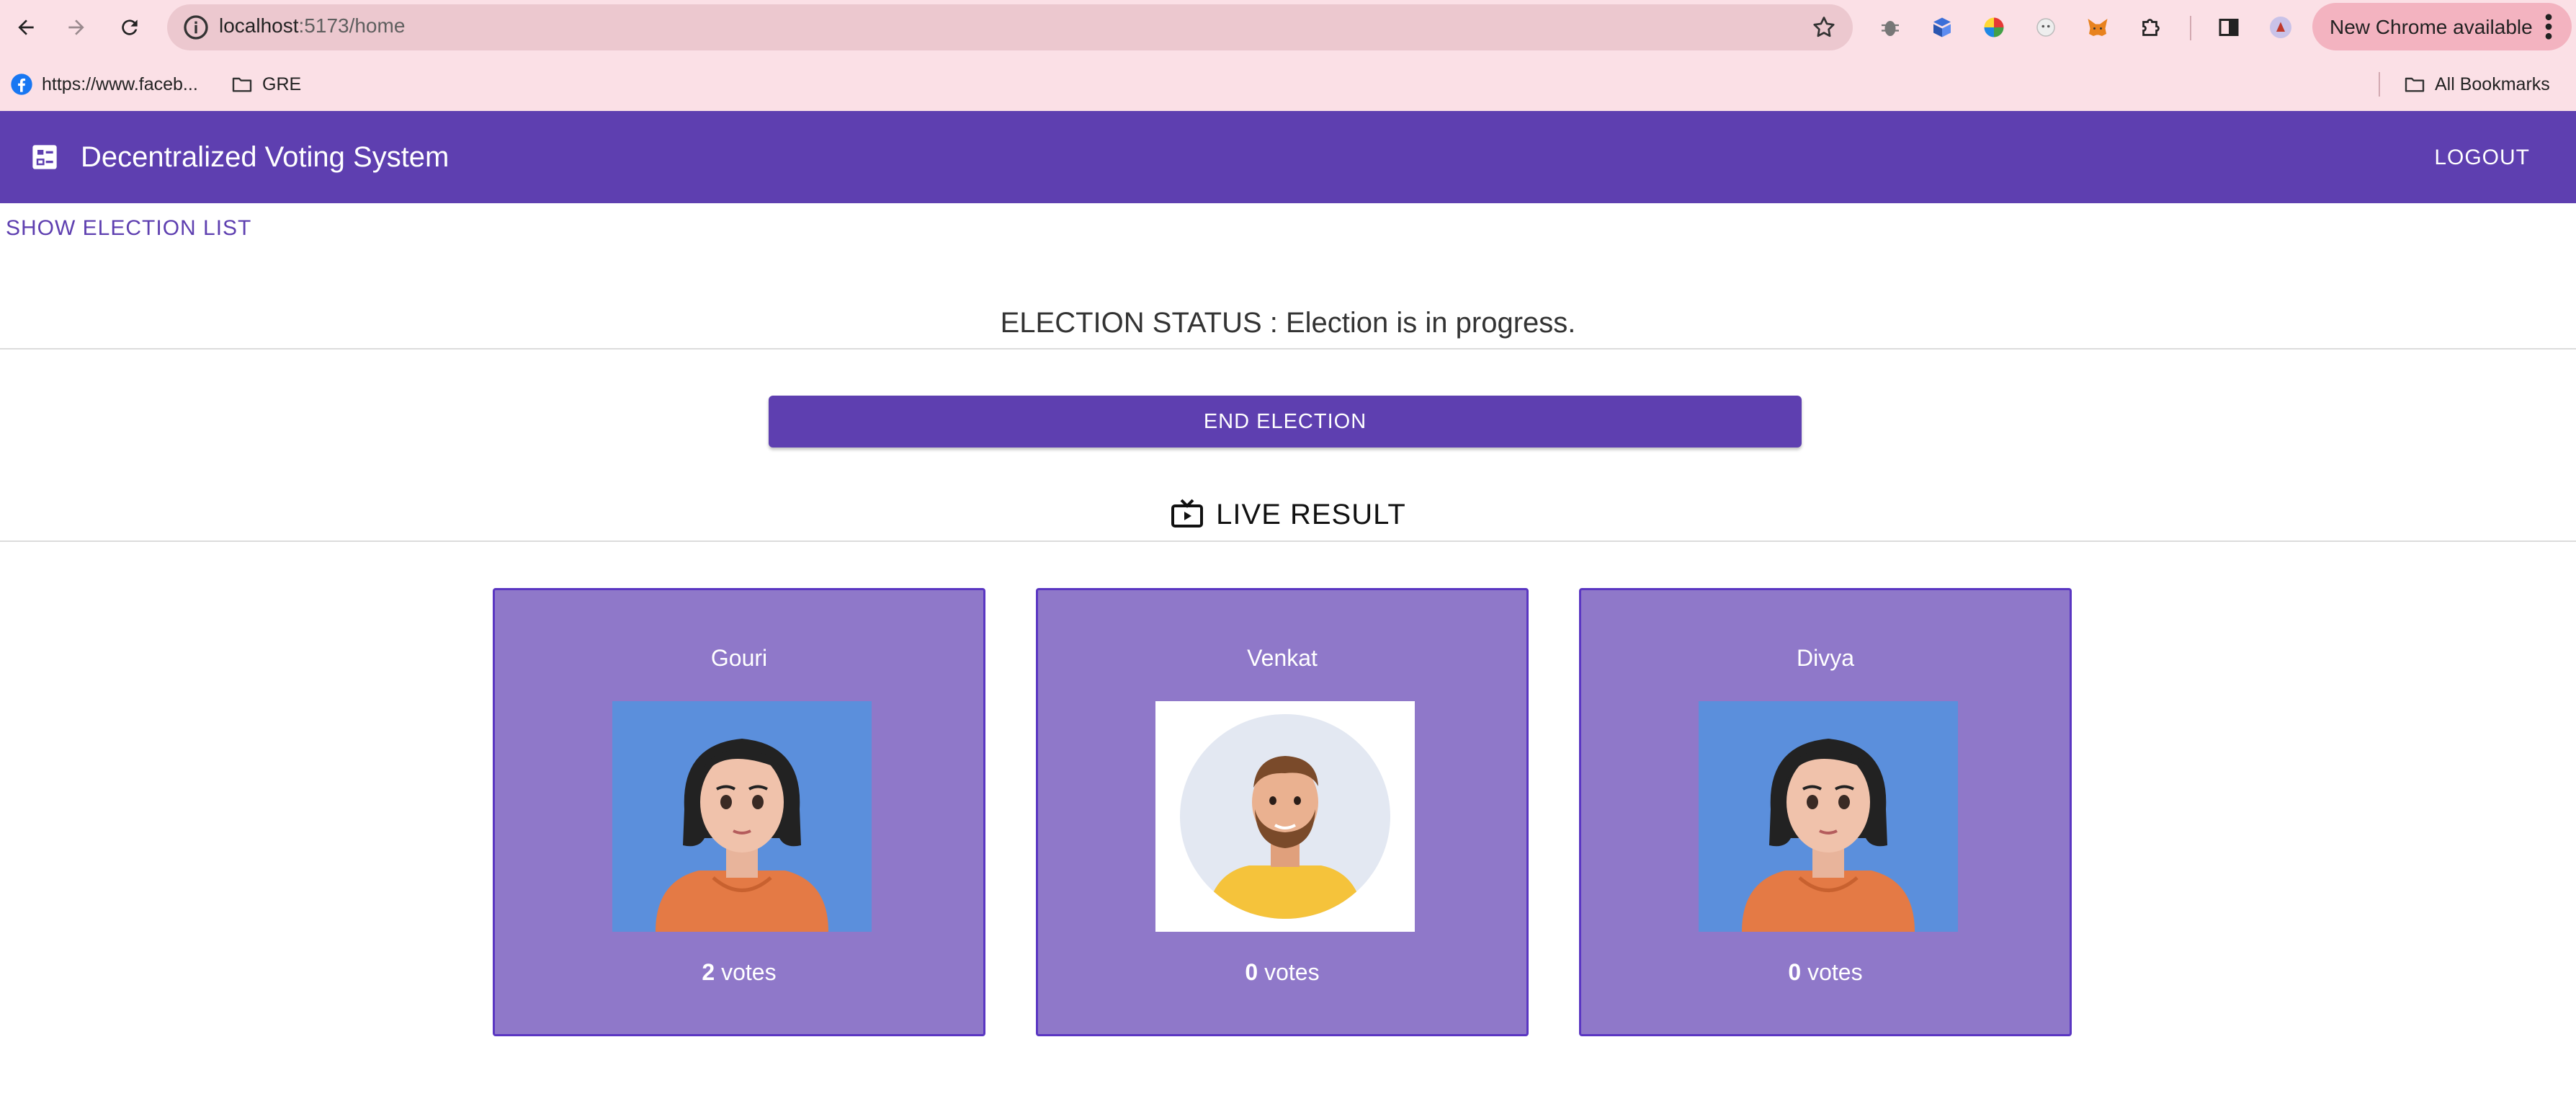  I want to click on facebook-icon, so click(21, 84).